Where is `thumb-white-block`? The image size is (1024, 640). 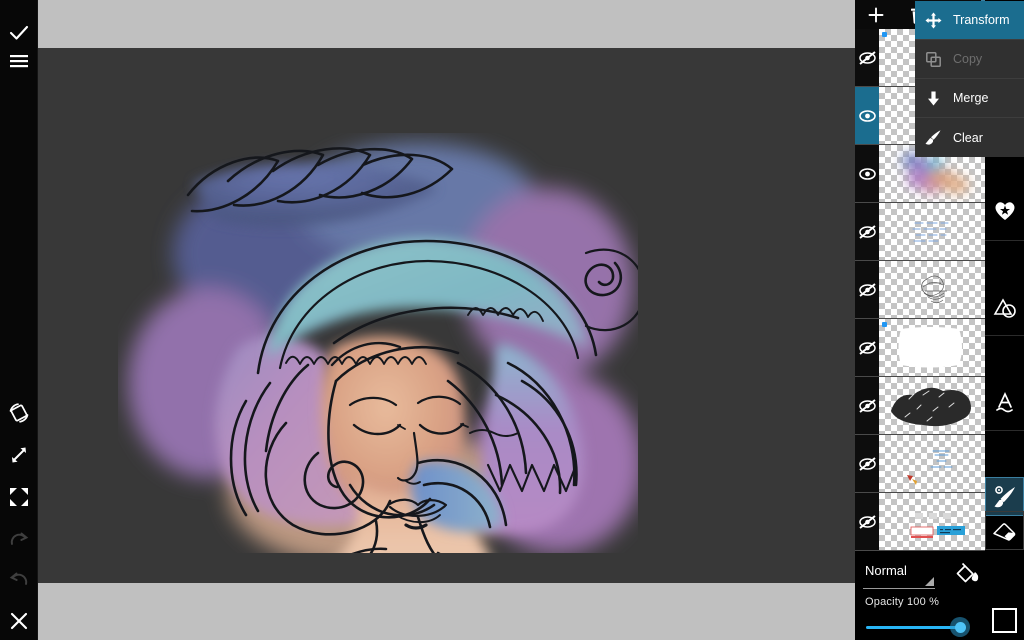 thumb-white-block is located at coordinates (930, 347).